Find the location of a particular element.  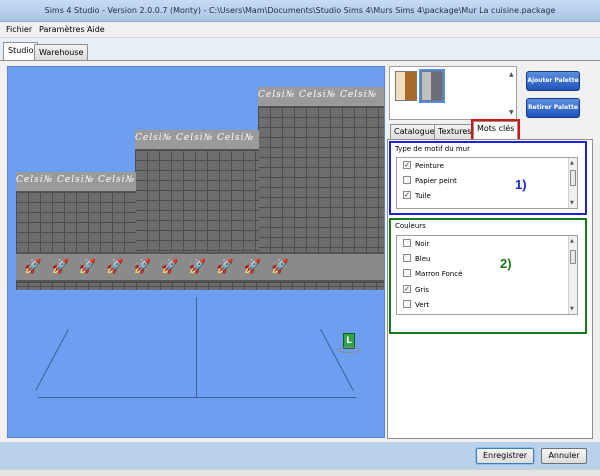

add-palette-button: Ajouter Palette is located at coordinates (553, 81).